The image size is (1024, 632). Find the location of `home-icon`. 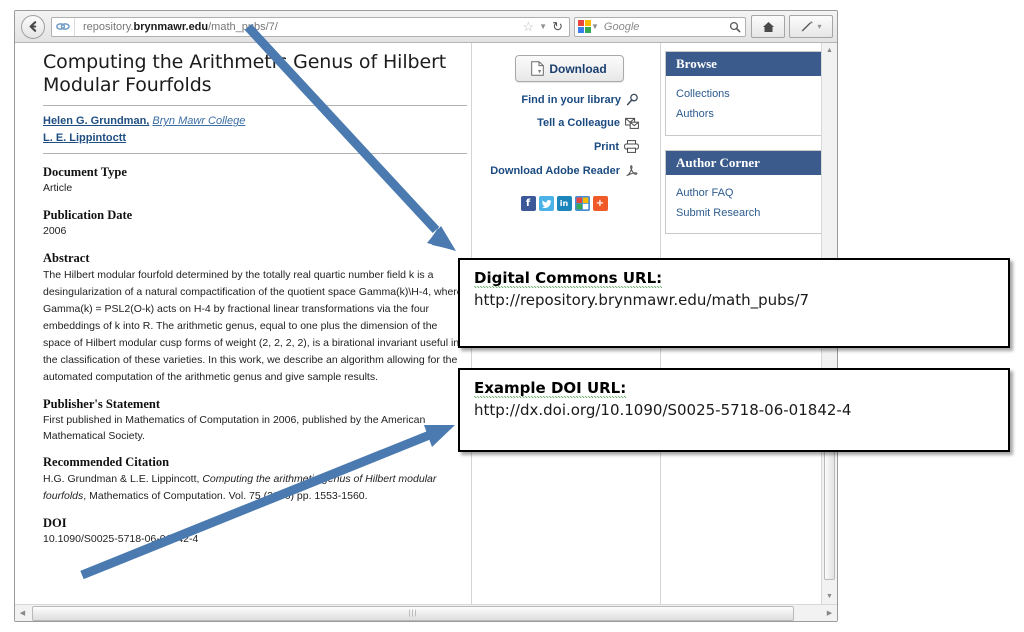

home-icon is located at coordinates (768, 26).